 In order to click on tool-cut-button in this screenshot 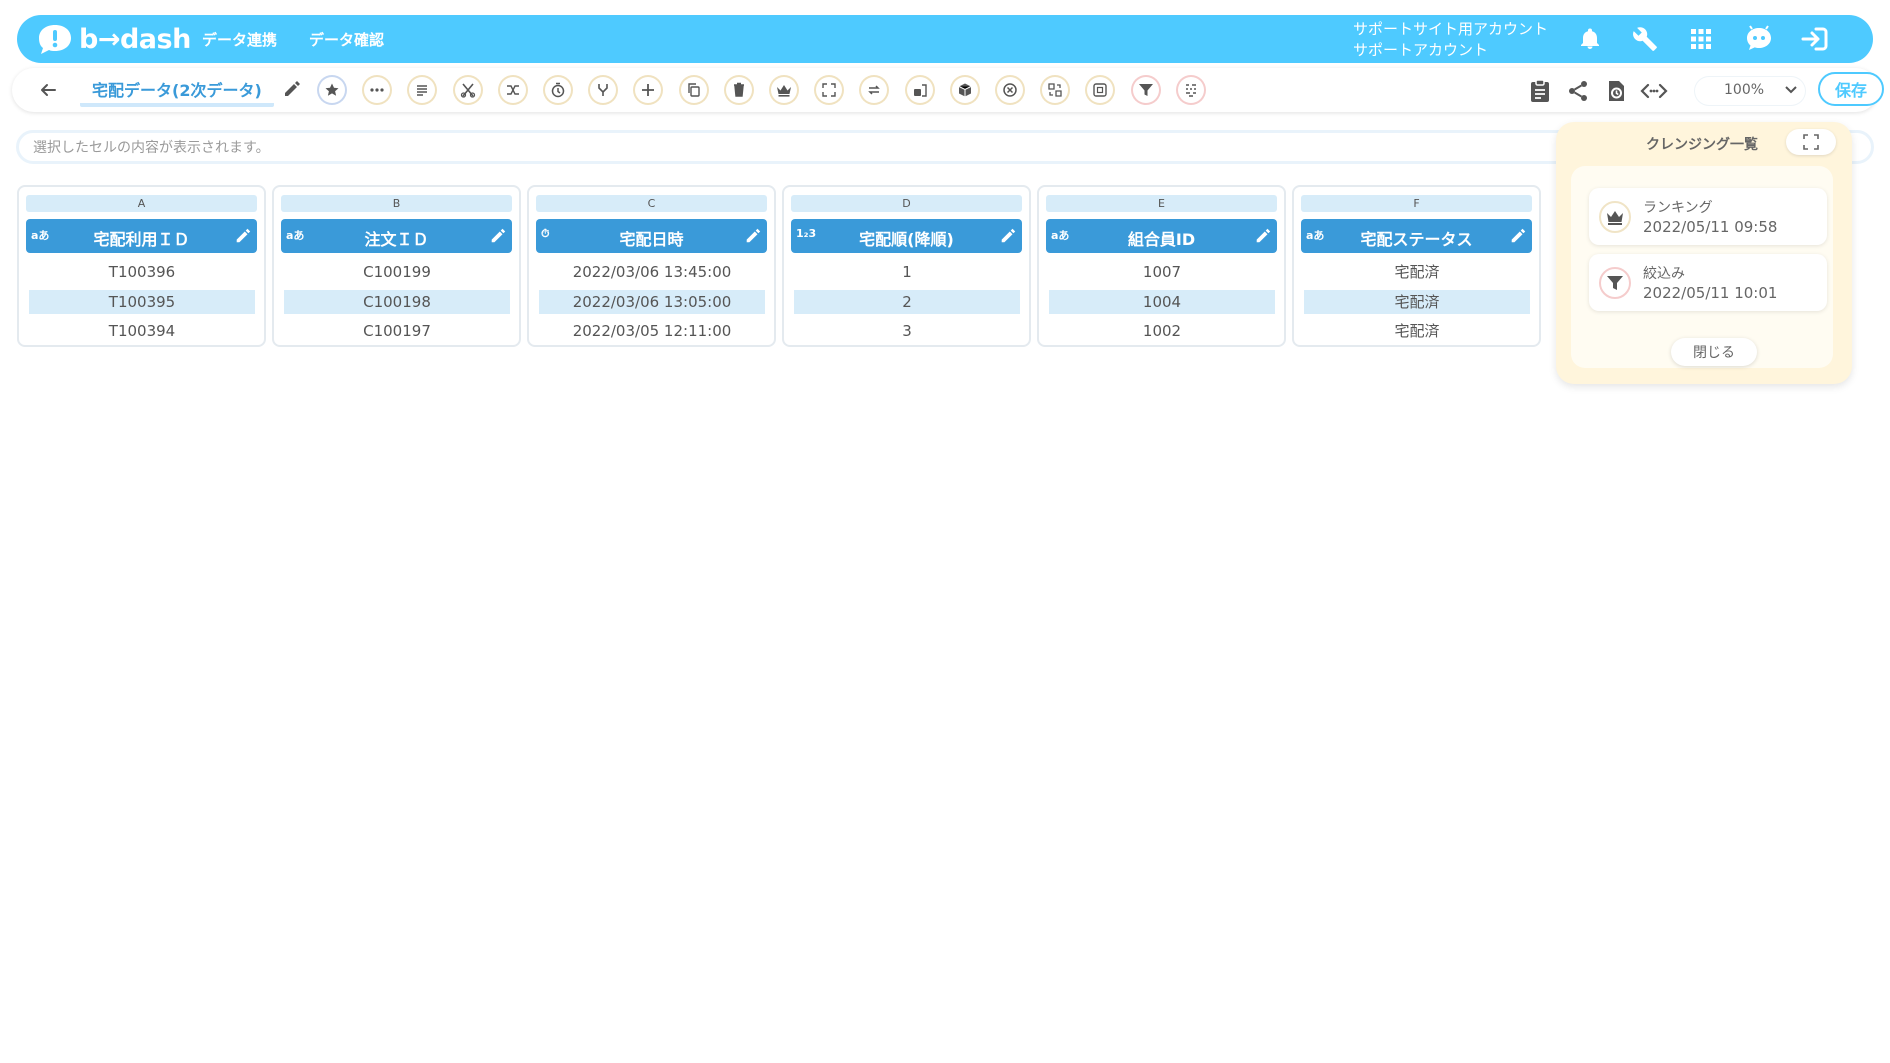, I will do `click(467, 90)`.